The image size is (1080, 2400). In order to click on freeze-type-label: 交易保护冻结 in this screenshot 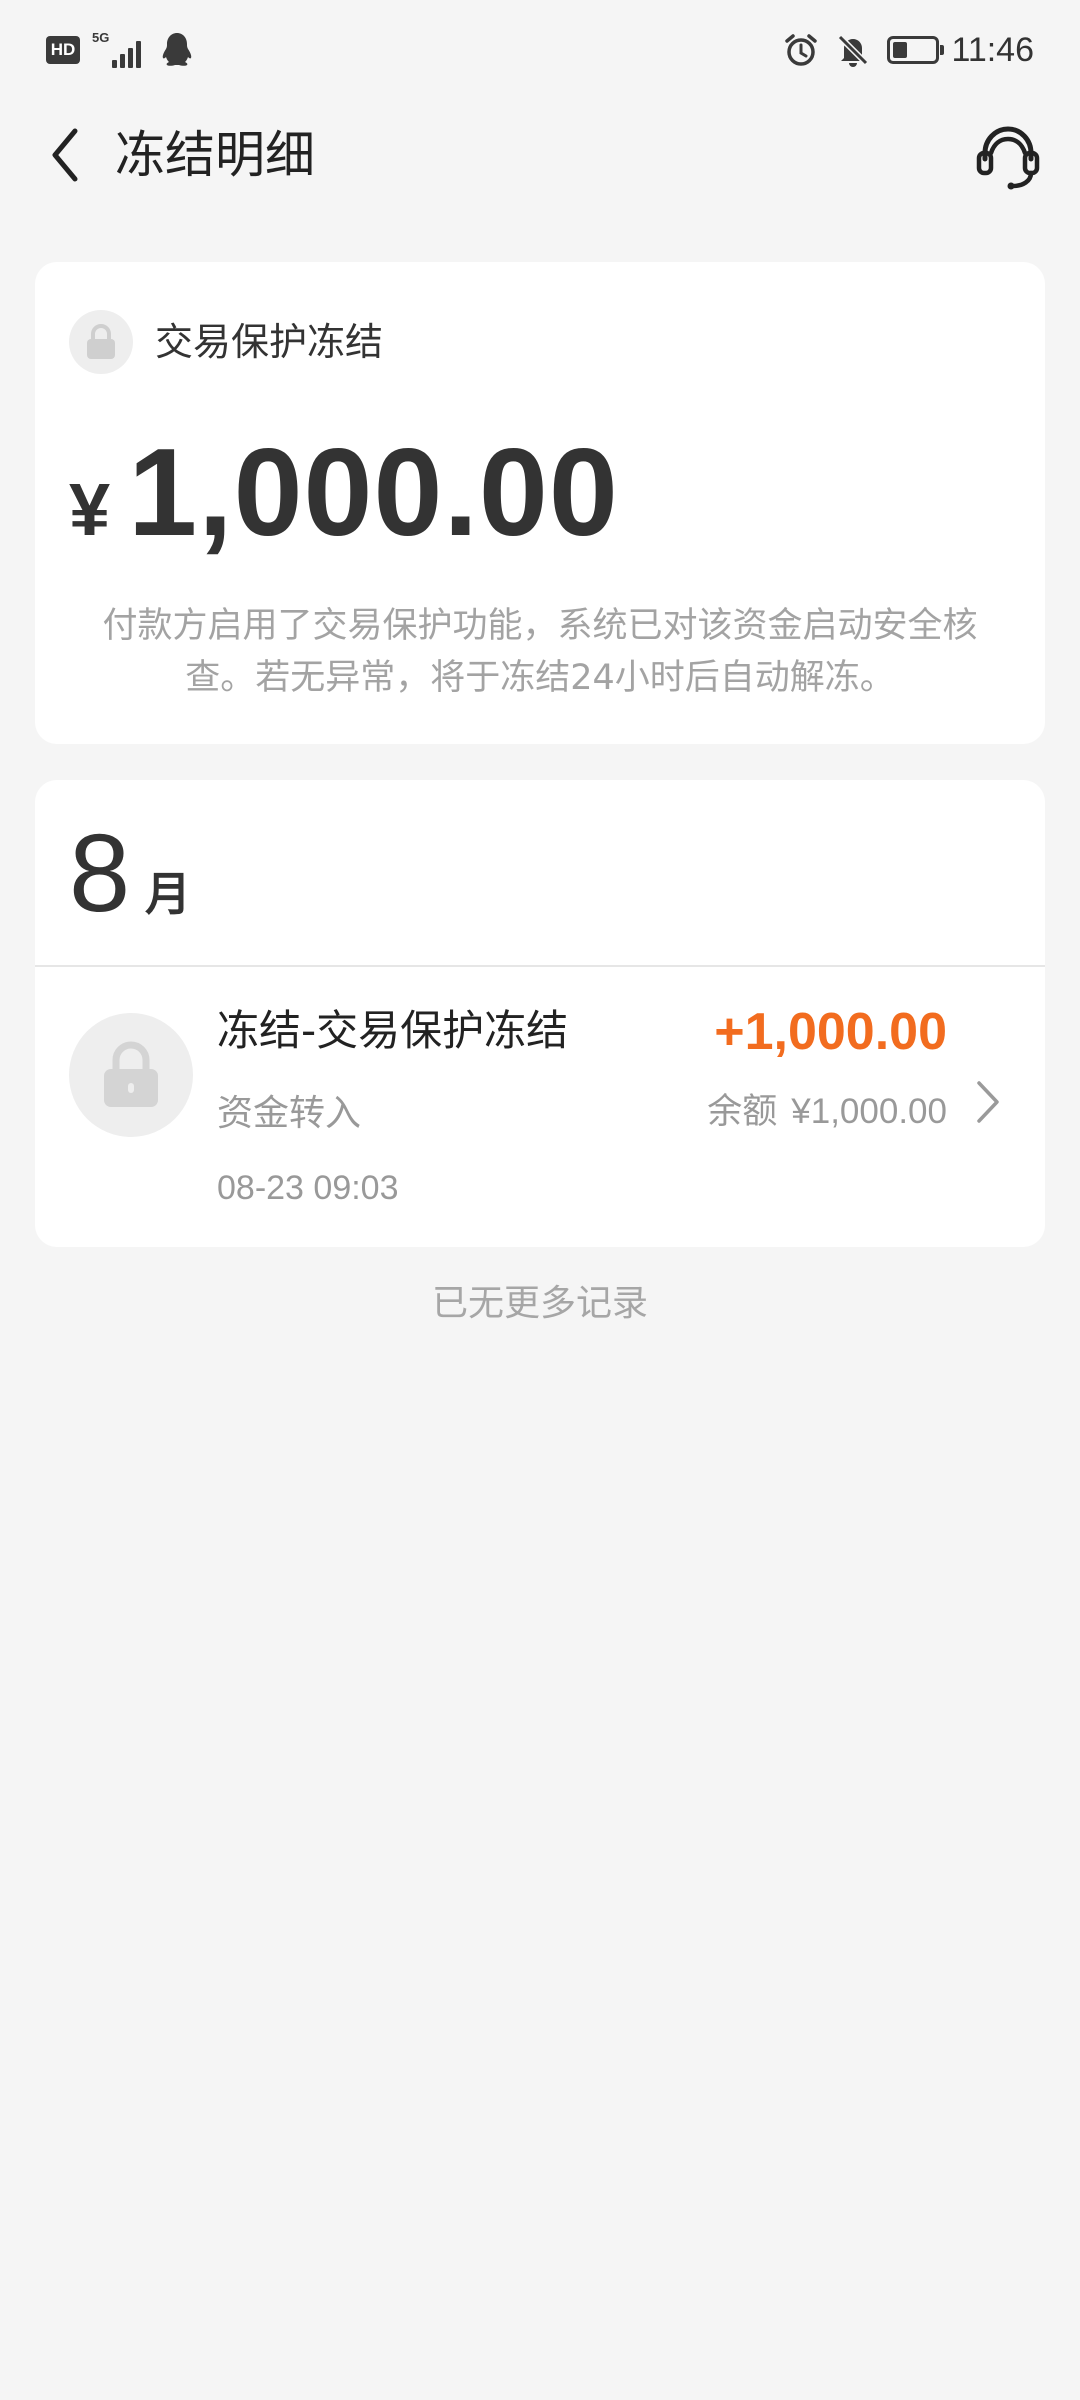, I will do `click(269, 342)`.